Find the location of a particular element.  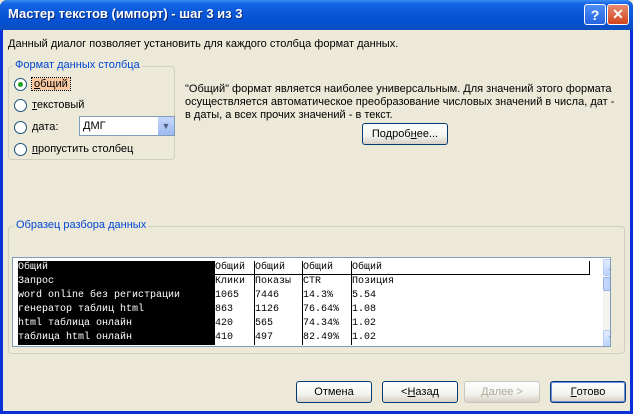

table-cell: CTR is located at coordinates (327, 282).